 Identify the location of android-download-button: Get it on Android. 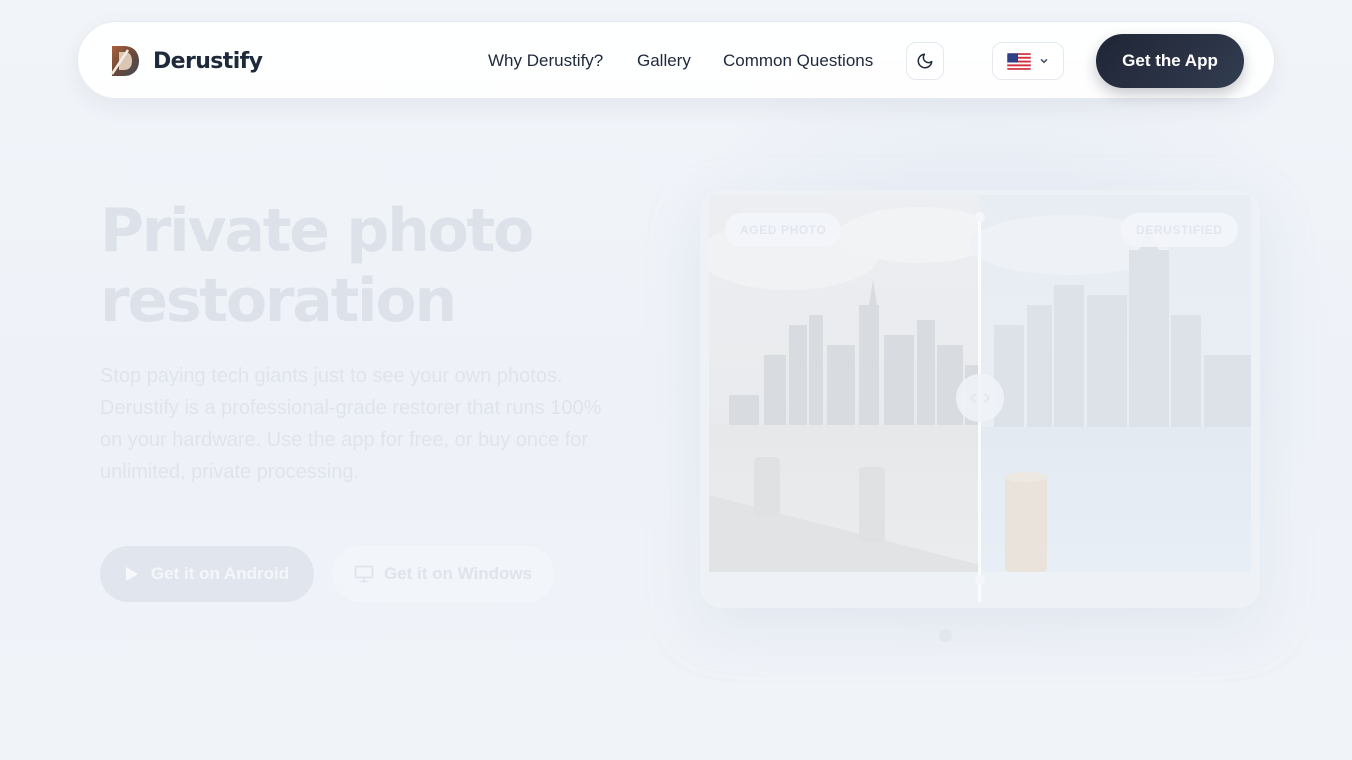
(207, 574).